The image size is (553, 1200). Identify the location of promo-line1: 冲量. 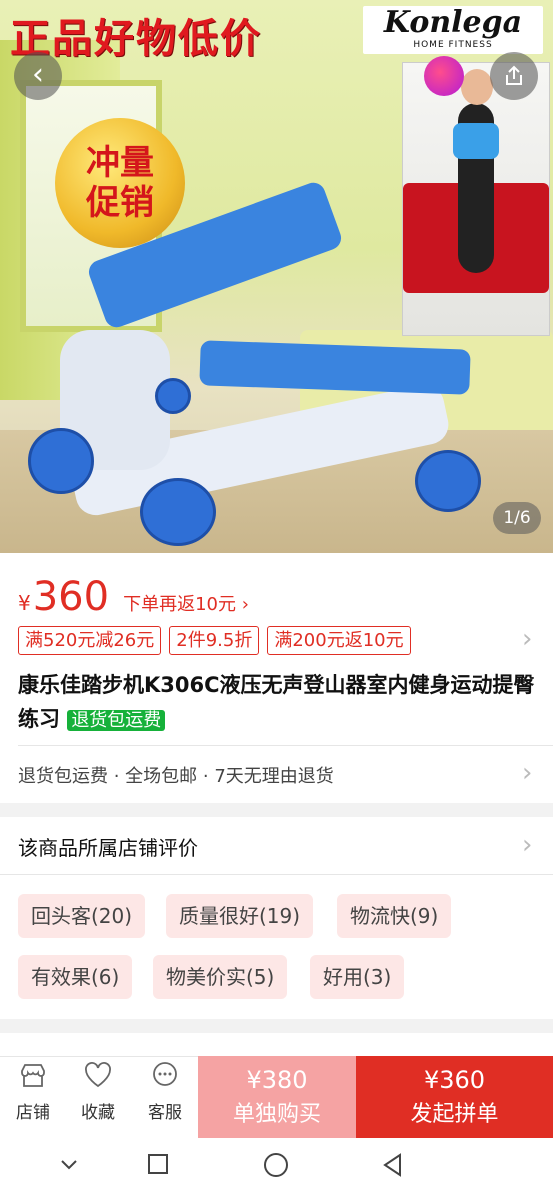
(120, 163).